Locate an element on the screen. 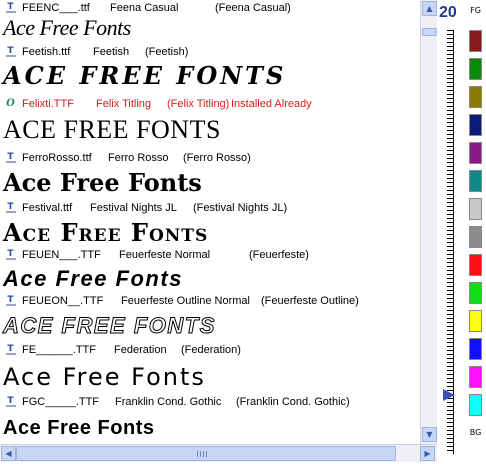  horizontal-scroll-thumb is located at coordinates (206, 453).